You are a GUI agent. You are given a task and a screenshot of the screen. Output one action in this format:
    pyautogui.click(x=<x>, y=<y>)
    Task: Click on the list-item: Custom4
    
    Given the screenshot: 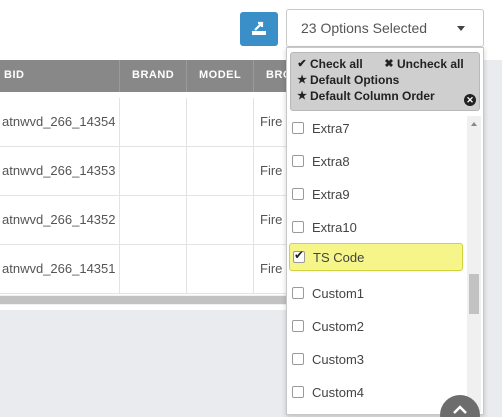 What is the action you would take?
    pyautogui.click(x=376, y=392)
    